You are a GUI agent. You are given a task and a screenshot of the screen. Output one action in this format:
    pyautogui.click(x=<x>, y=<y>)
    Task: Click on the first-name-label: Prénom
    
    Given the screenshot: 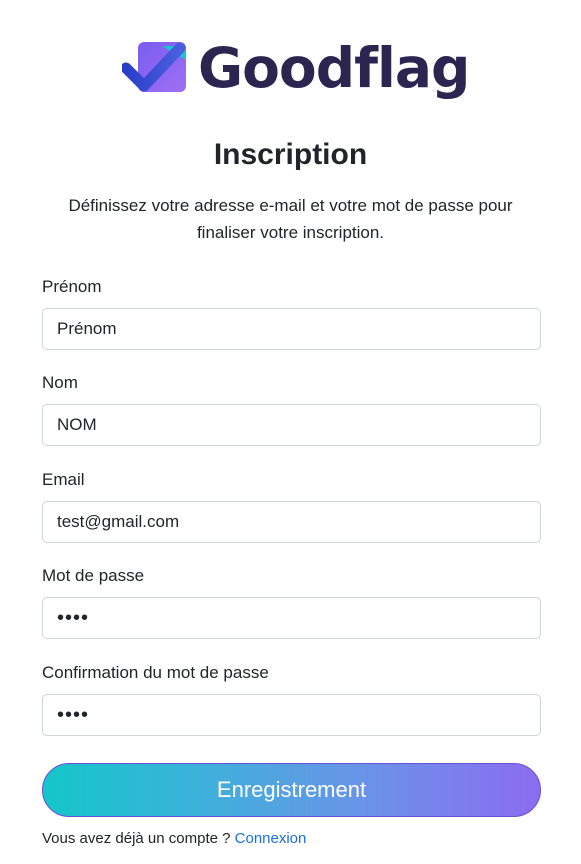 What is the action you would take?
    pyautogui.click(x=72, y=286)
    